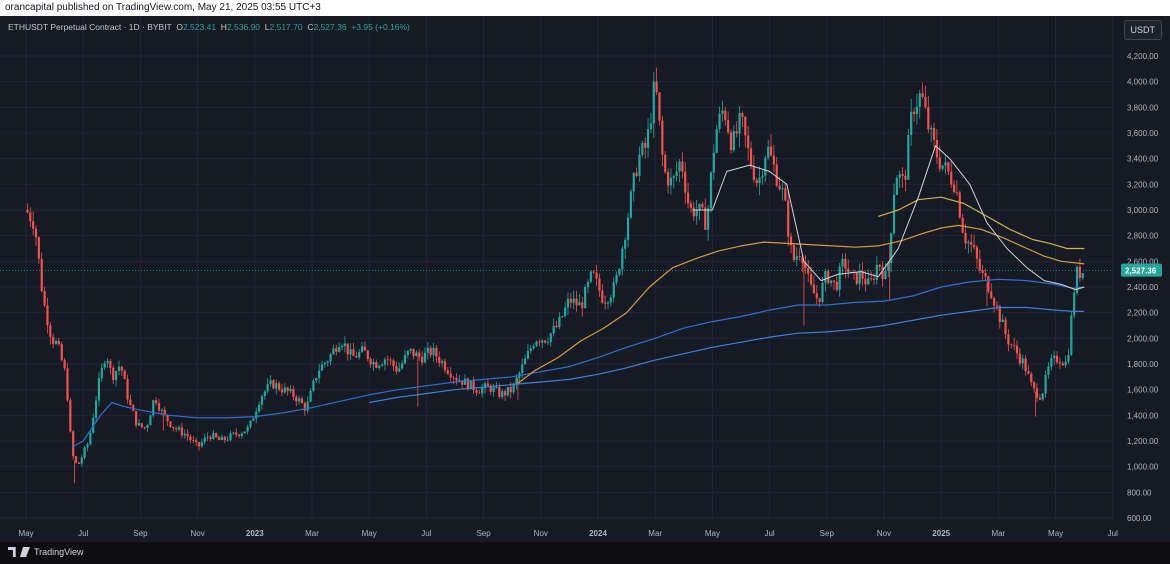  I want to click on footer: TradingView, so click(585, 553).